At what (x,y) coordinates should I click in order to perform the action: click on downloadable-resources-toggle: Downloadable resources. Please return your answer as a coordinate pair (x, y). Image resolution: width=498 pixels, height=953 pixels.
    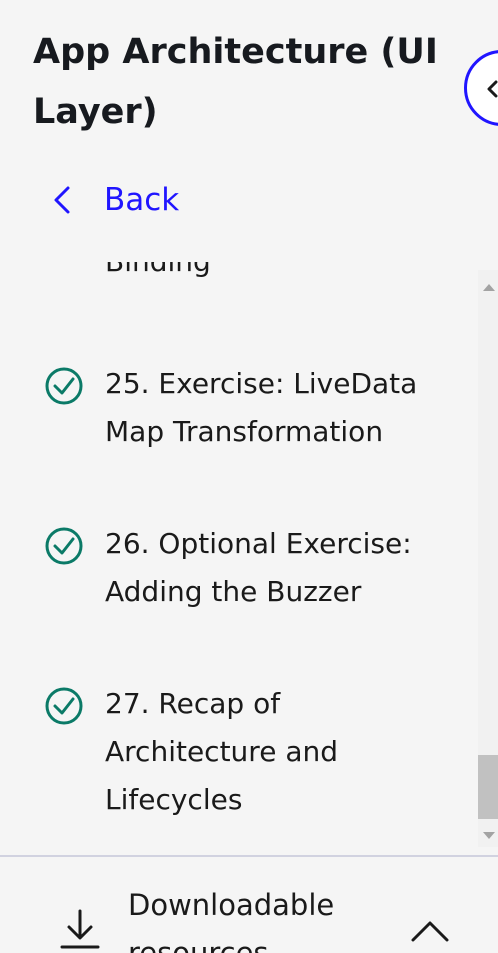
    Looking at the image, I should click on (249, 905).